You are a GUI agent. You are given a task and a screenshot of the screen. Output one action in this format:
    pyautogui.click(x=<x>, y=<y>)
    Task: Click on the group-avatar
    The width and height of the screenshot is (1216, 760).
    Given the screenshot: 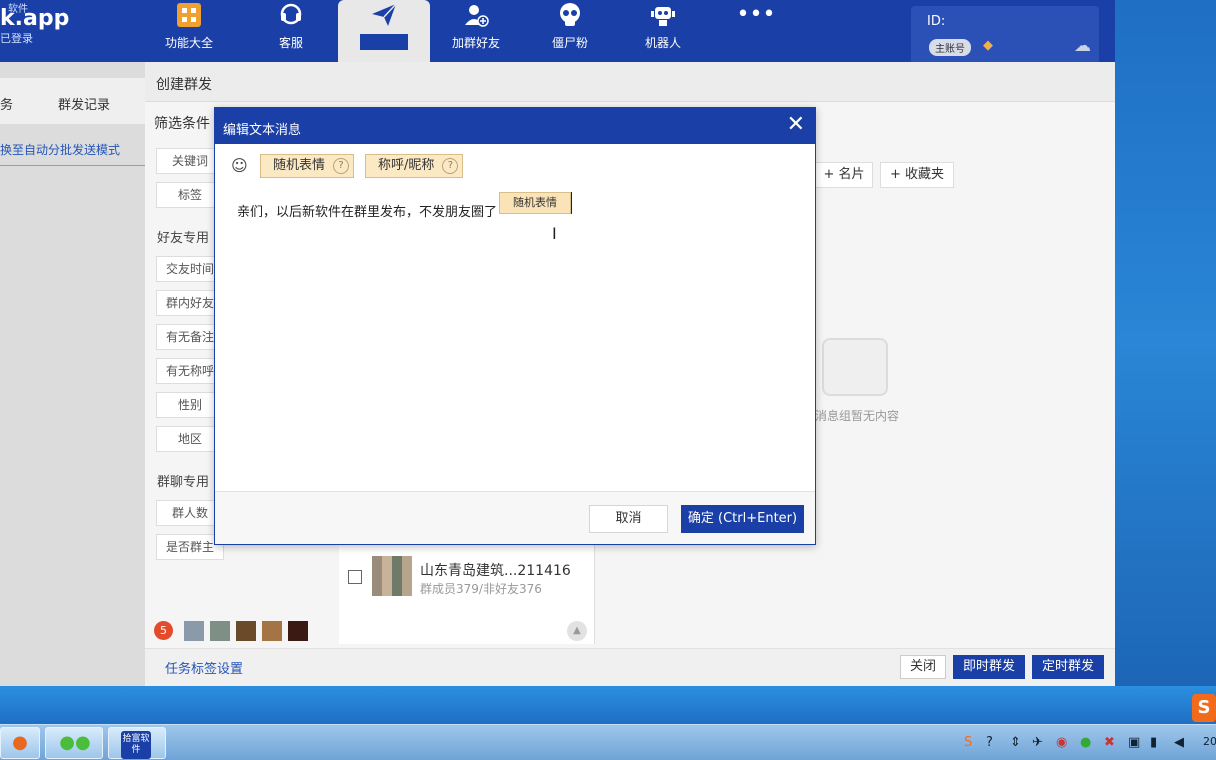 What is the action you would take?
    pyautogui.click(x=392, y=576)
    